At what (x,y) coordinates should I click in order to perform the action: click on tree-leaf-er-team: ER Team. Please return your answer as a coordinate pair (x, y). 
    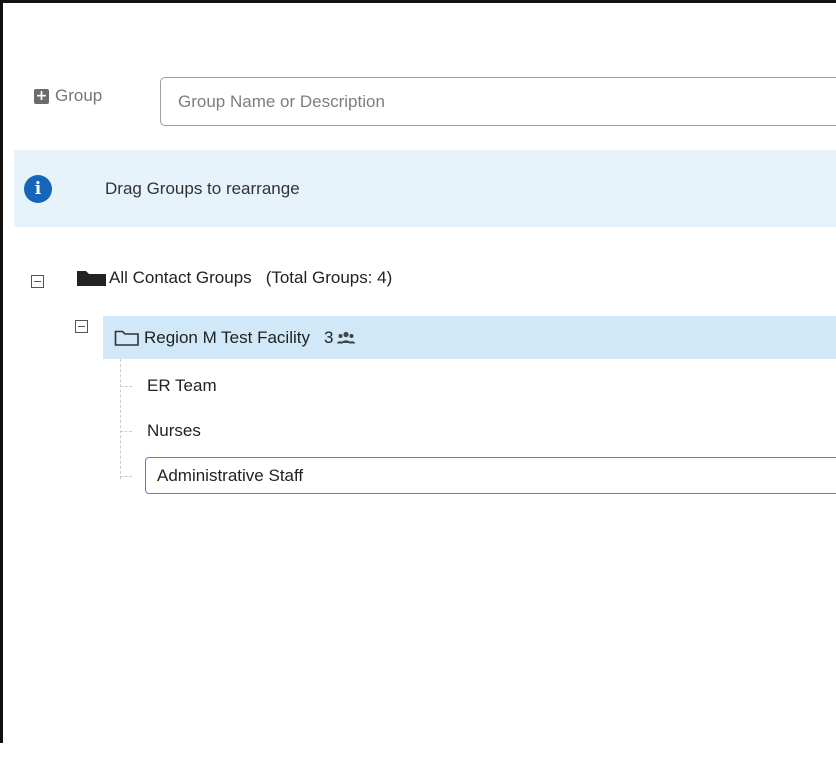
    Looking at the image, I should click on (182, 386).